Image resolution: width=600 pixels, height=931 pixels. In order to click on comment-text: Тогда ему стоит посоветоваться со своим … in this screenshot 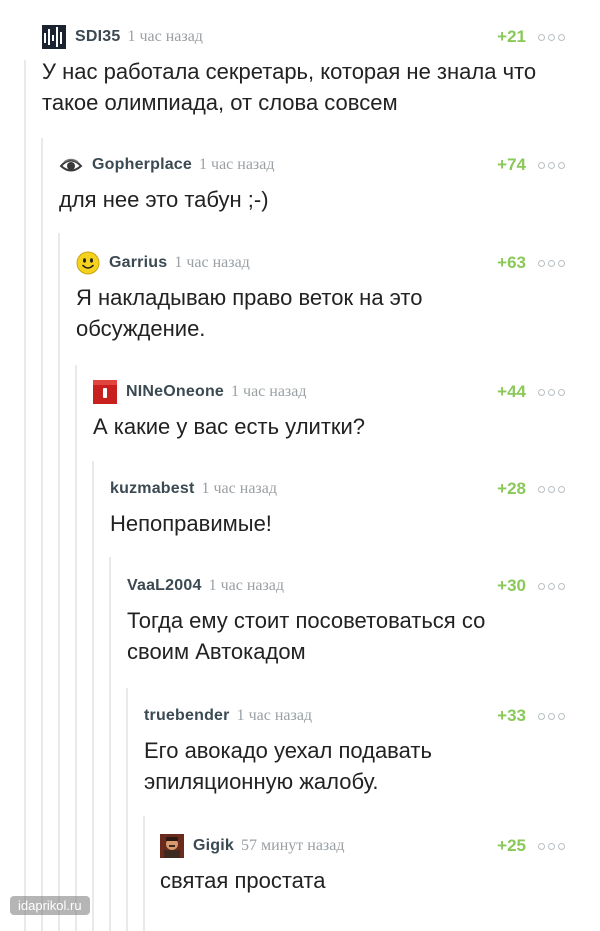, I will do `click(306, 636)`.